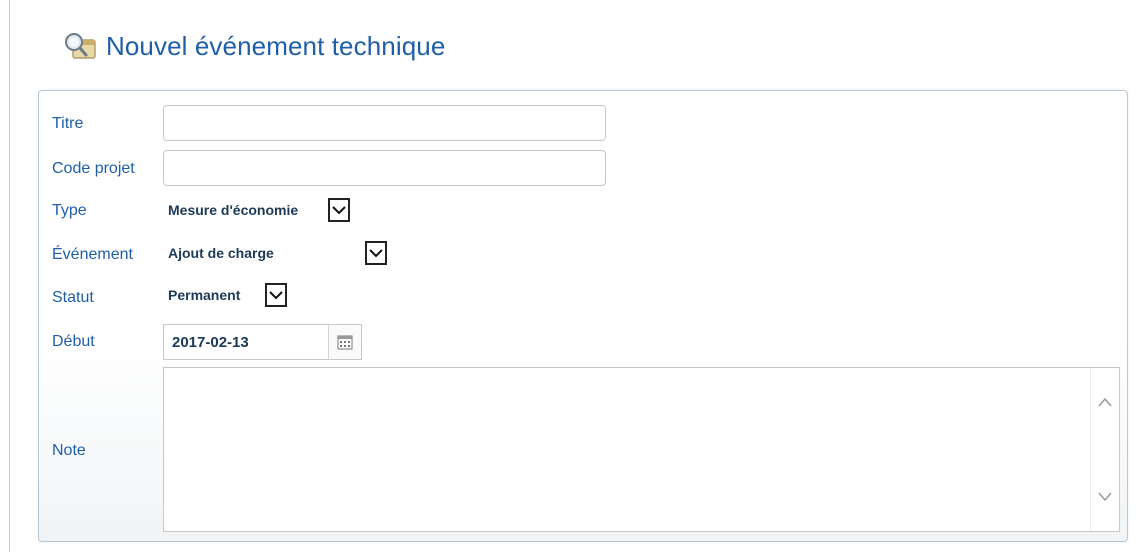  I want to click on statut-select: Permanent, so click(226, 295).